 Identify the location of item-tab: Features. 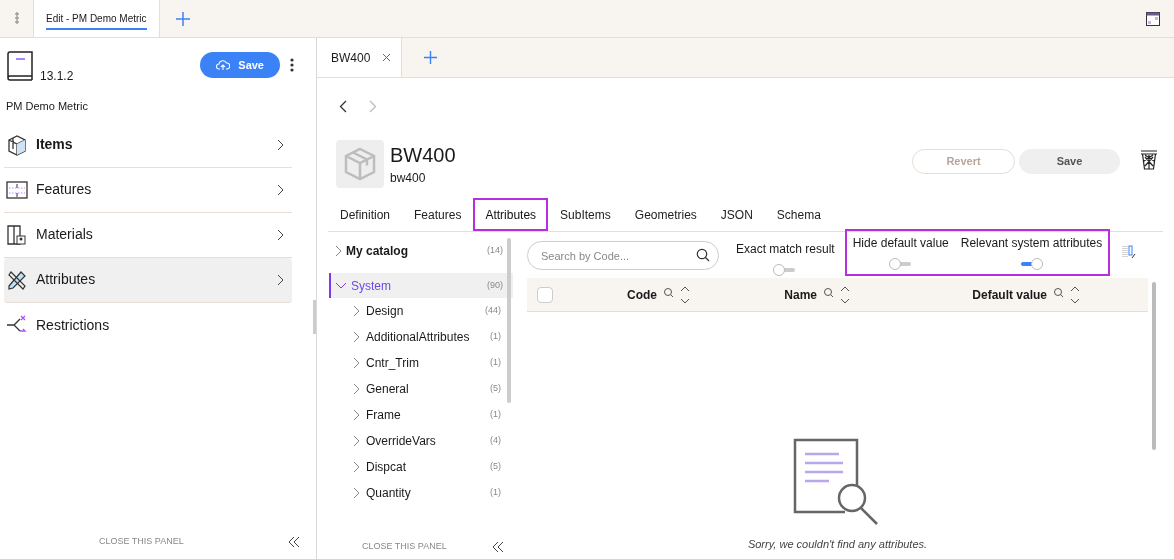
(438, 214).